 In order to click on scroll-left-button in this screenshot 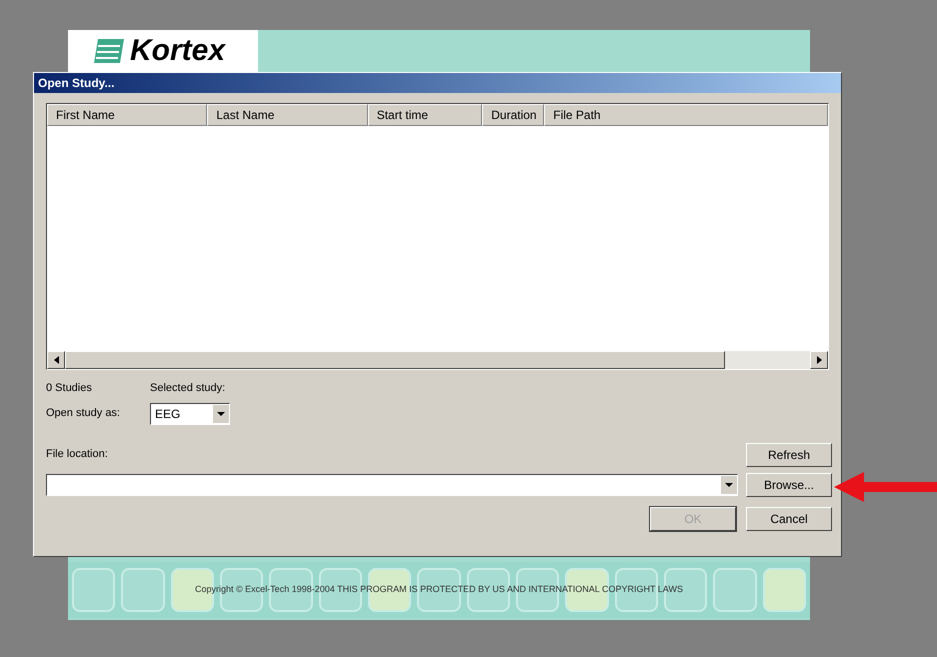, I will do `click(56, 360)`.